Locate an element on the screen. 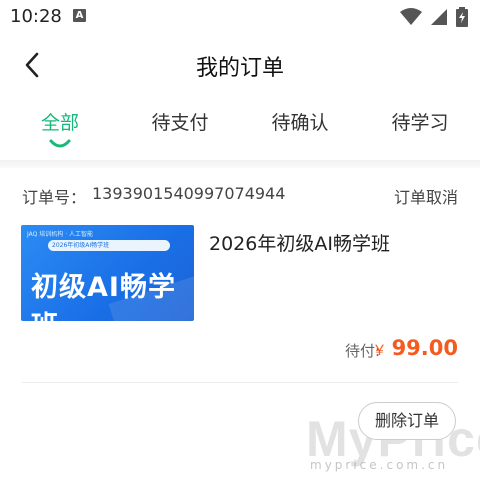  active-tab-indicator is located at coordinates (60, 143).